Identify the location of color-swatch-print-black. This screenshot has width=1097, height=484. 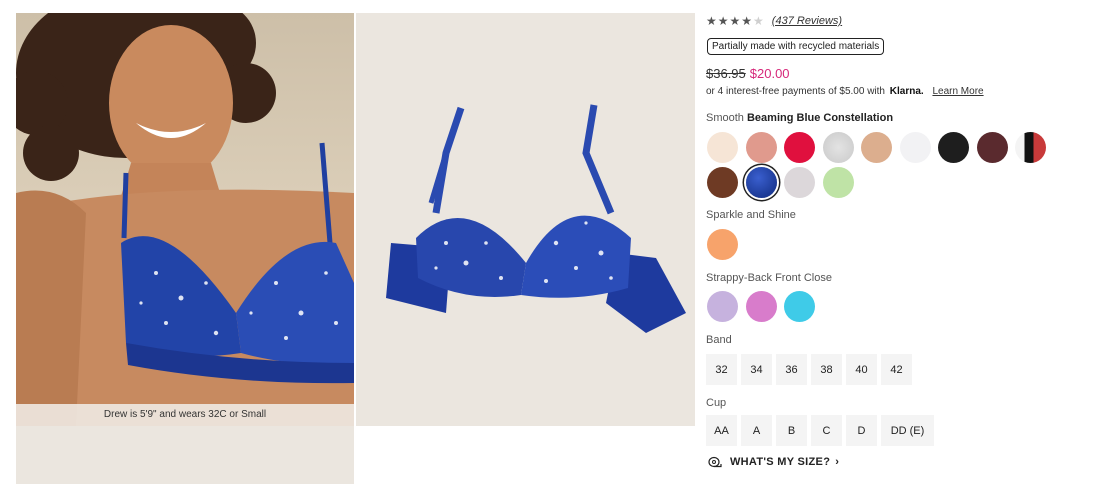
(1030, 147).